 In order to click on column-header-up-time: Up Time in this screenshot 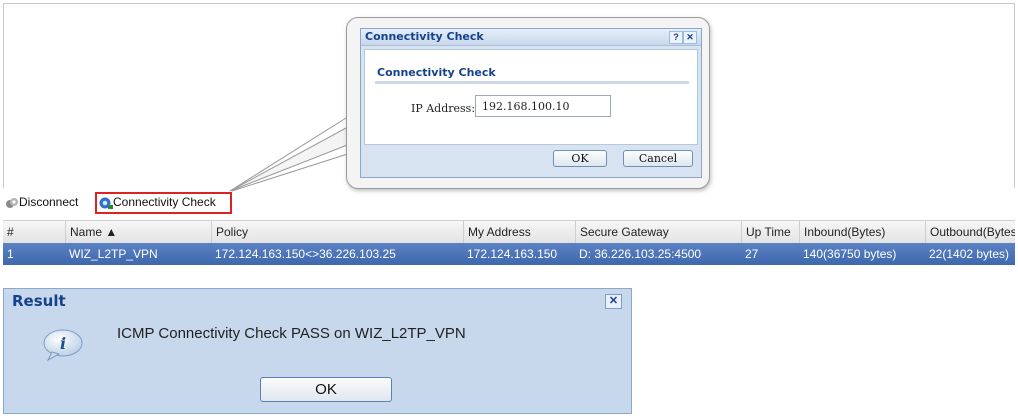, I will do `click(770, 232)`.